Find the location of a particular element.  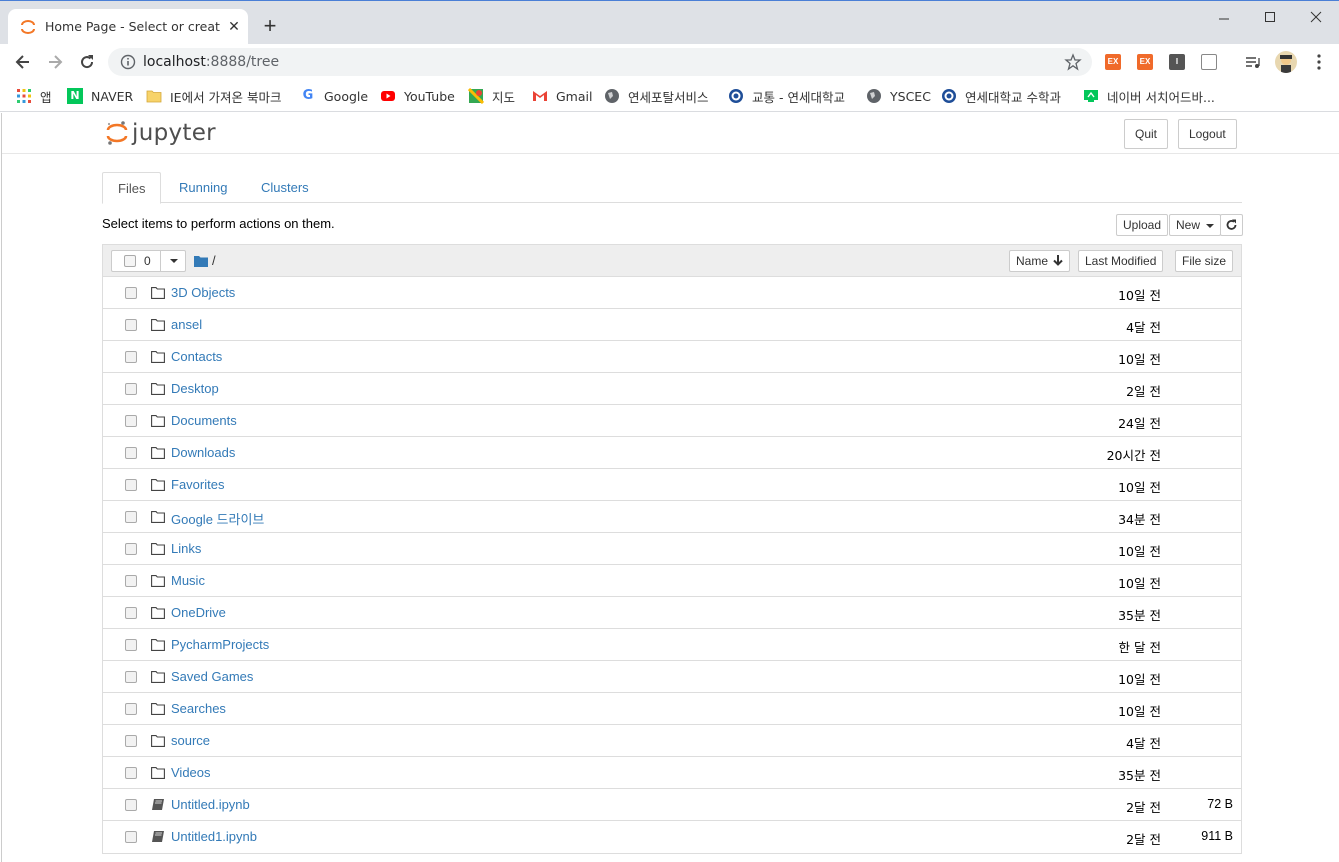

item-name-link: source is located at coordinates (190, 740).